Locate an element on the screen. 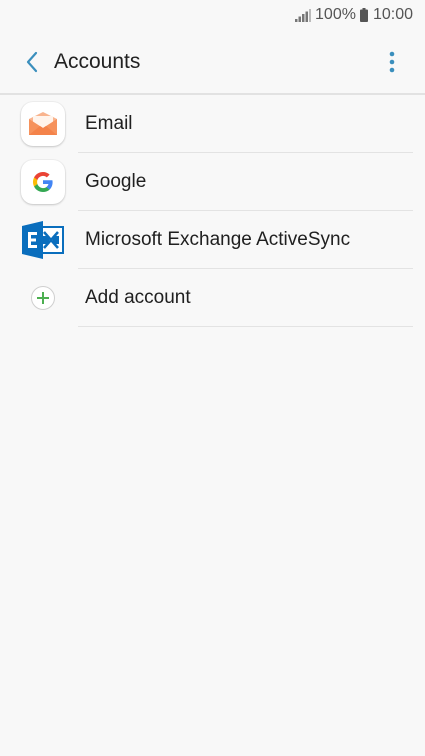 The image size is (425, 756). more-vertical-icon is located at coordinates (392, 62).